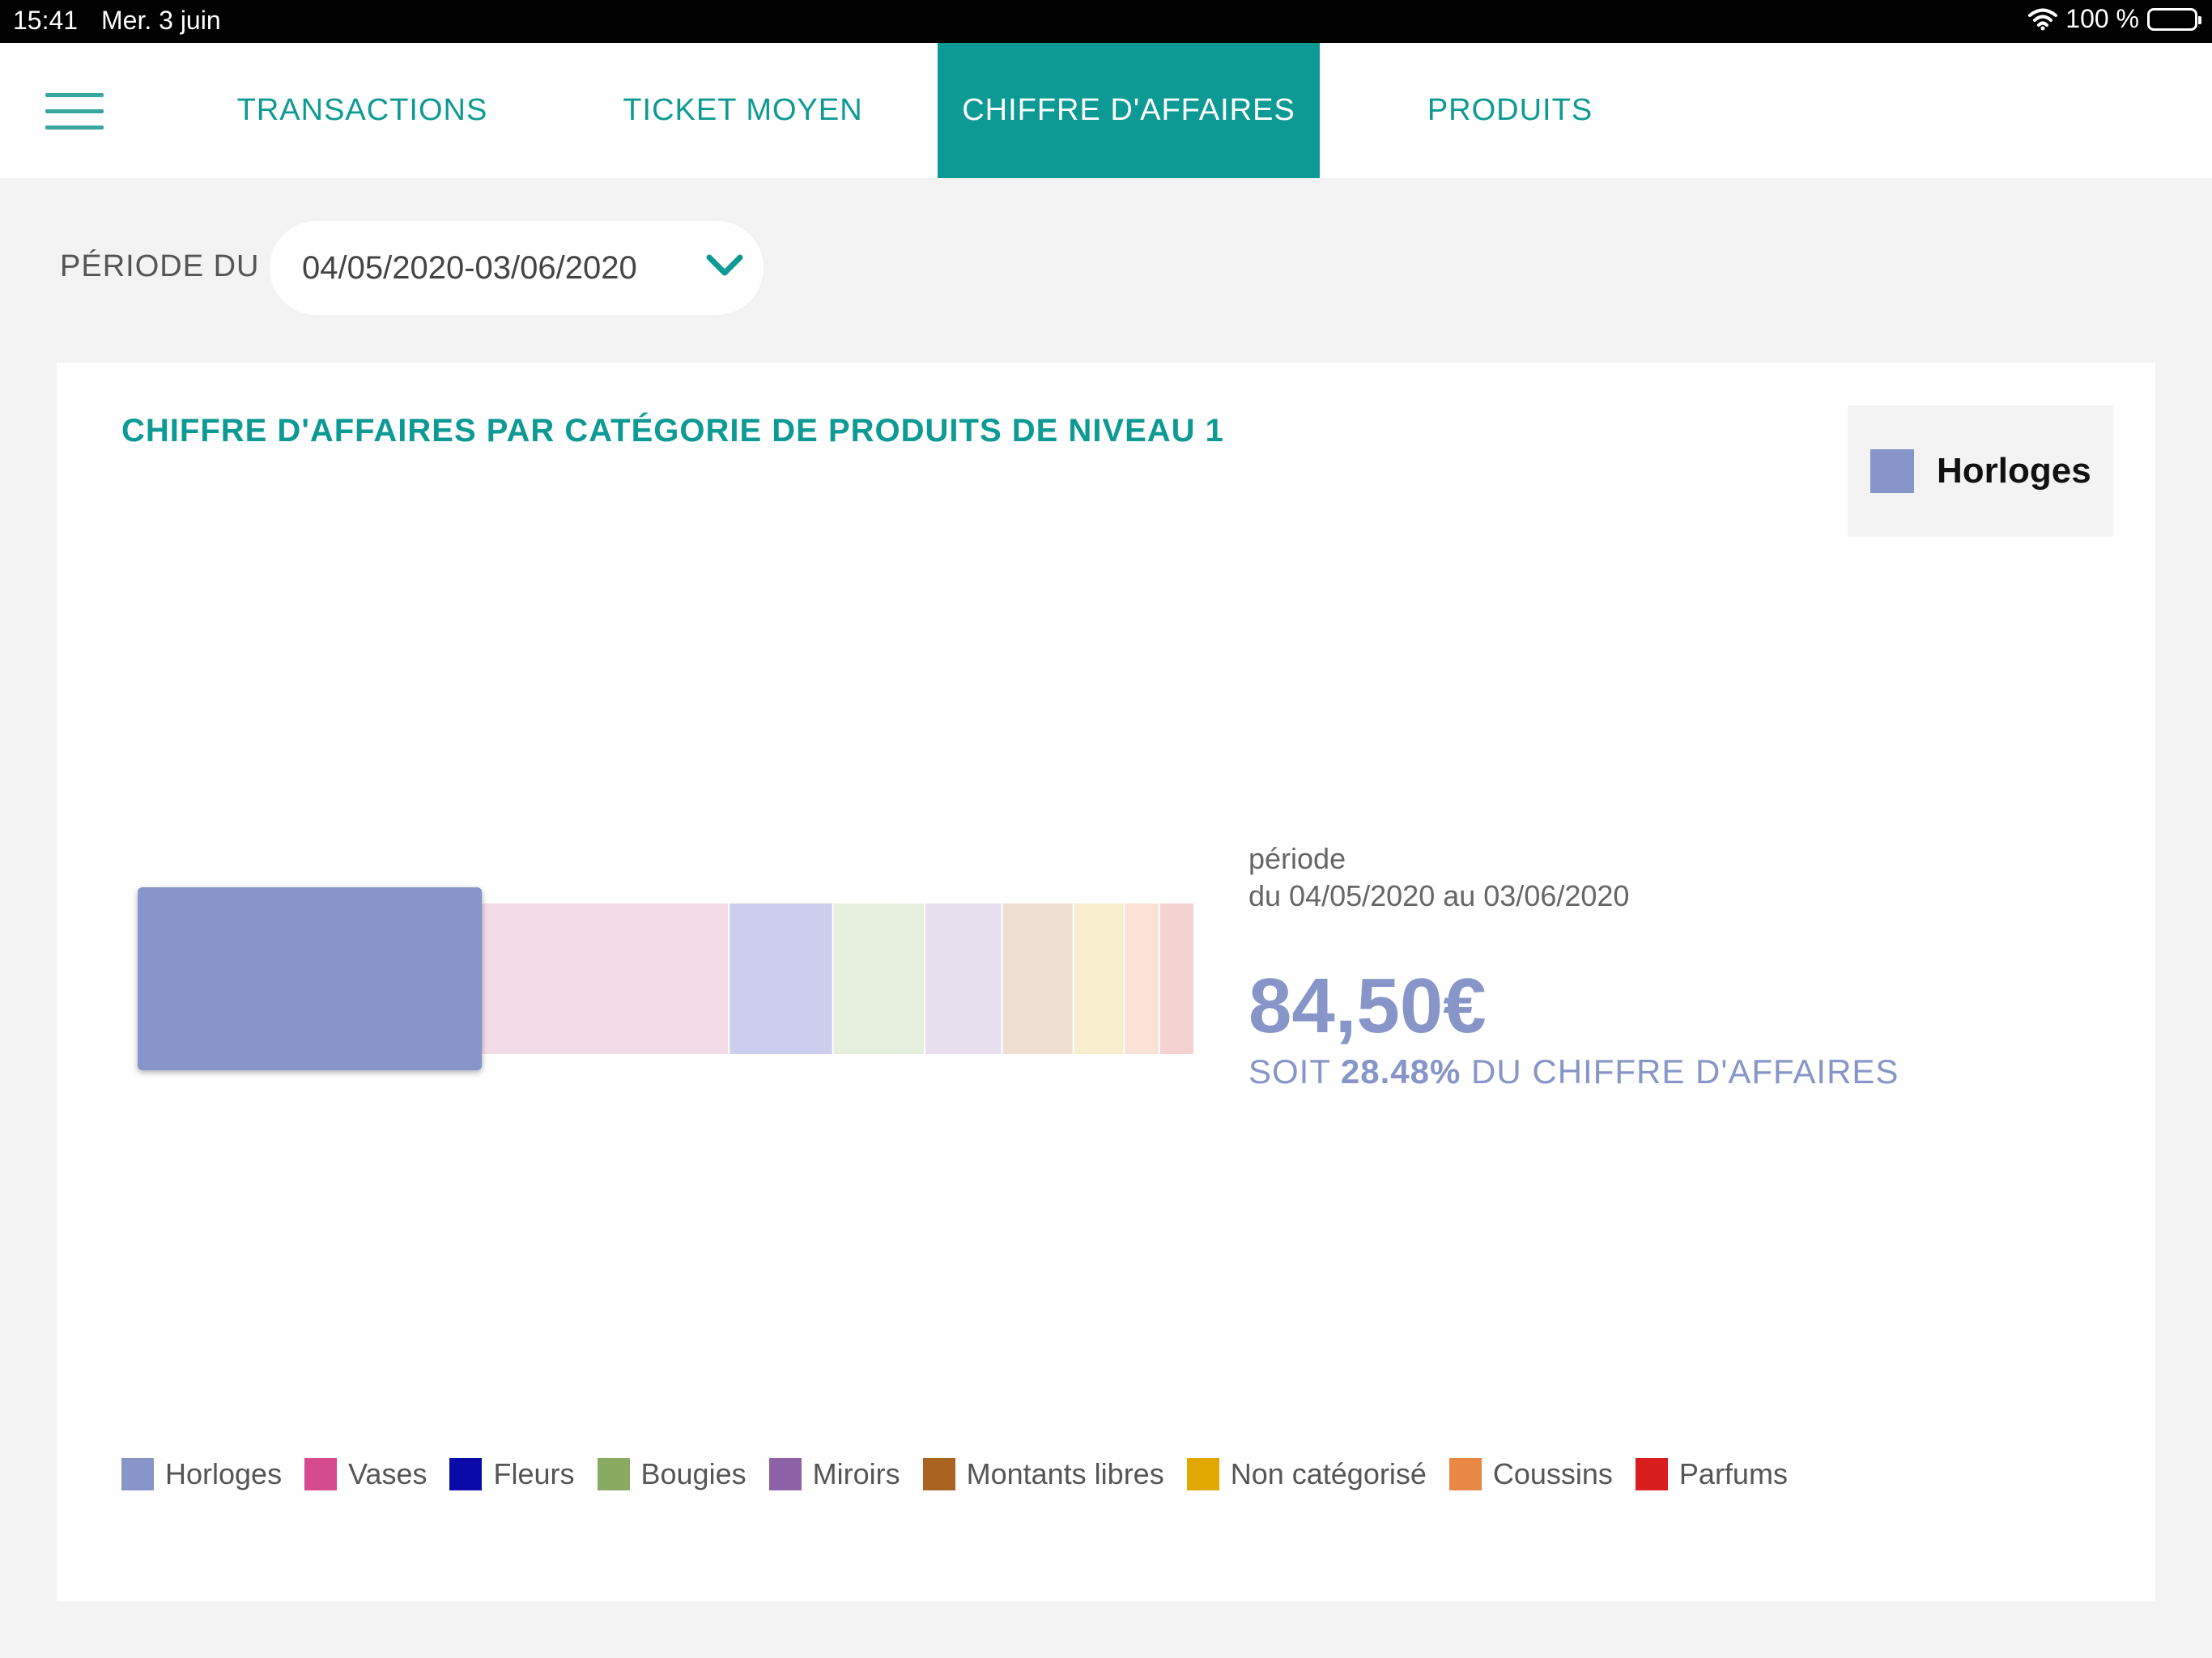 This screenshot has height=1658, width=2212. What do you see at coordinates (781, 978) in the screenshot?
I see `bar-segment-fleurs` at bounding box center [781, 978].